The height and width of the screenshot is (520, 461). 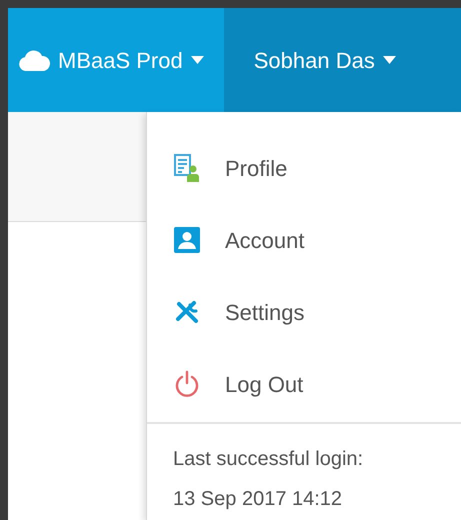 What do you see at coordinates (304, 312) in the screenshot?
I see `menu-item: Settings` at bounding box center [304, 312].